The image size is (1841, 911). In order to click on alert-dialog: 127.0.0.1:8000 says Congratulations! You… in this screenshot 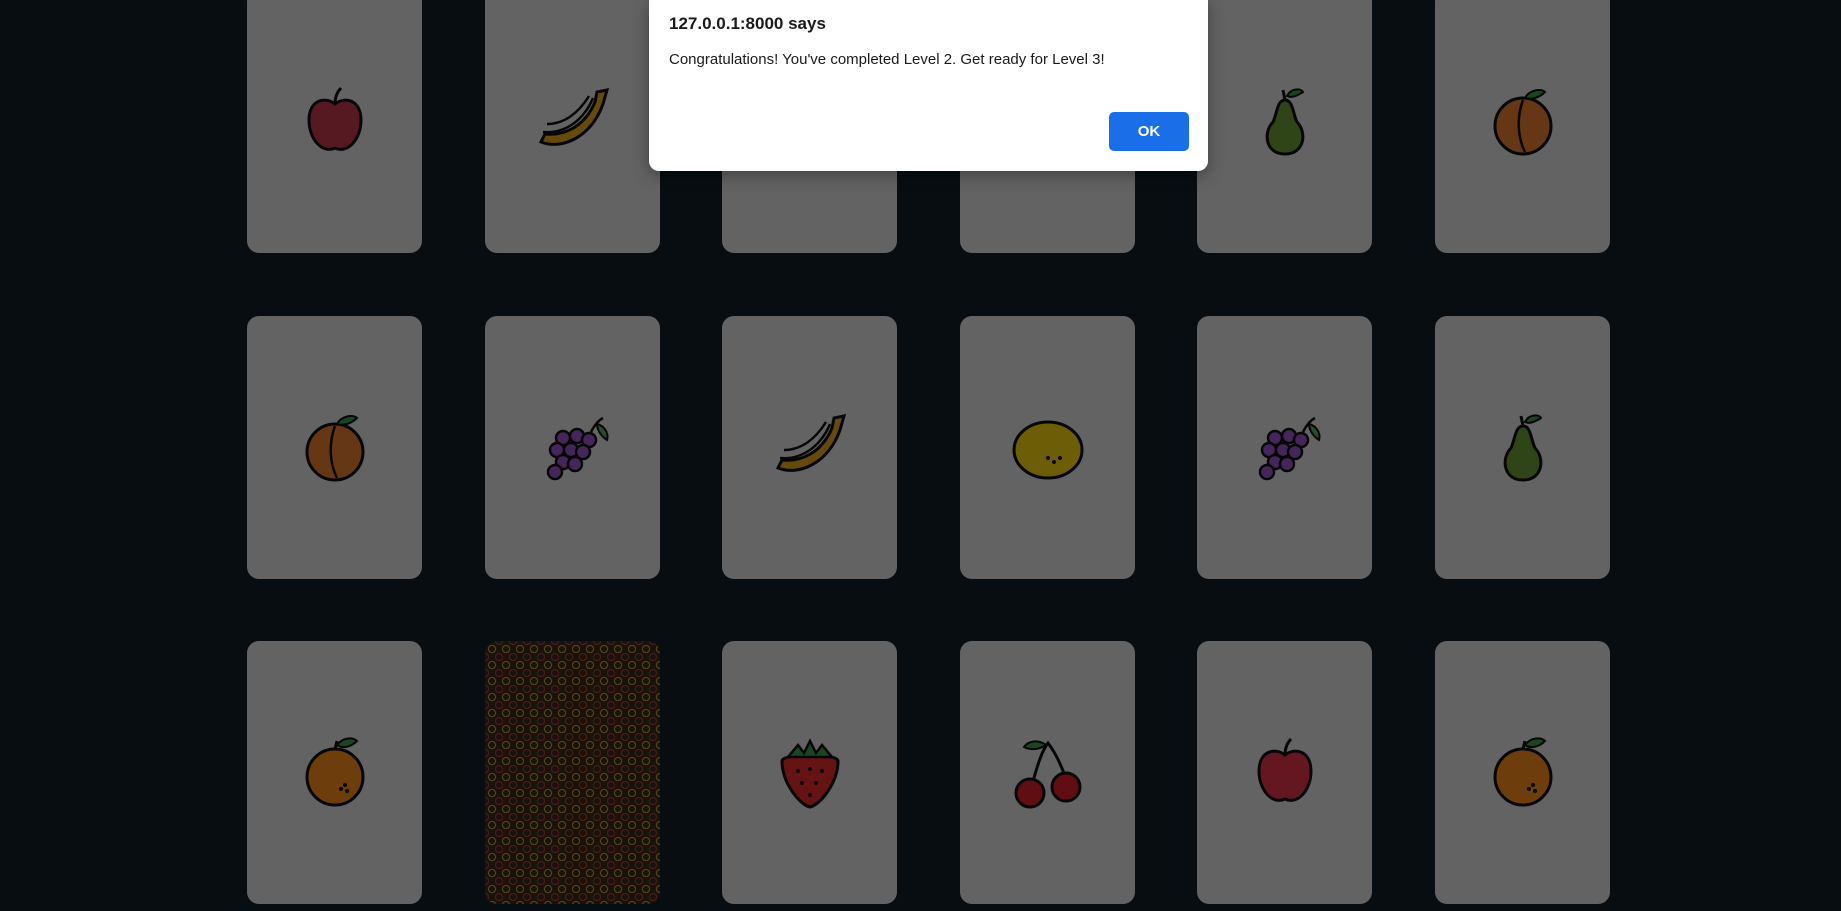, I will do `click(928, 85)`.